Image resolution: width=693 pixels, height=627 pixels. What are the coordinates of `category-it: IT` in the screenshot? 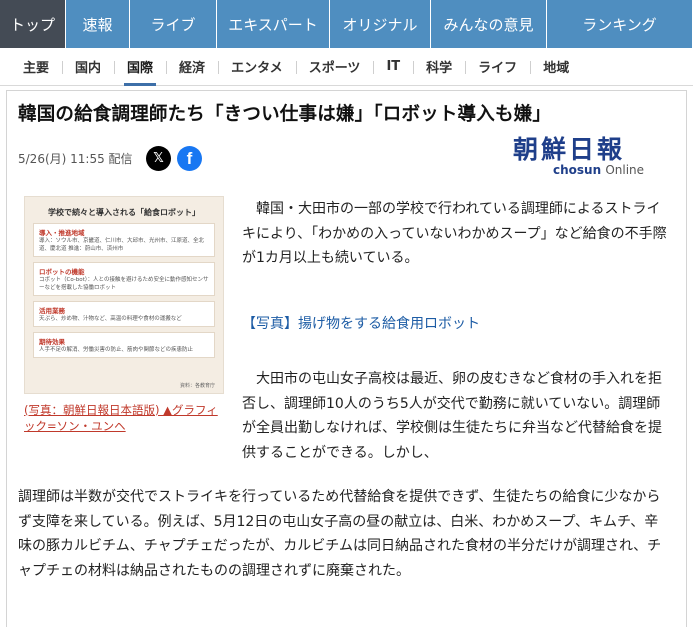 It's located at (393, 67).